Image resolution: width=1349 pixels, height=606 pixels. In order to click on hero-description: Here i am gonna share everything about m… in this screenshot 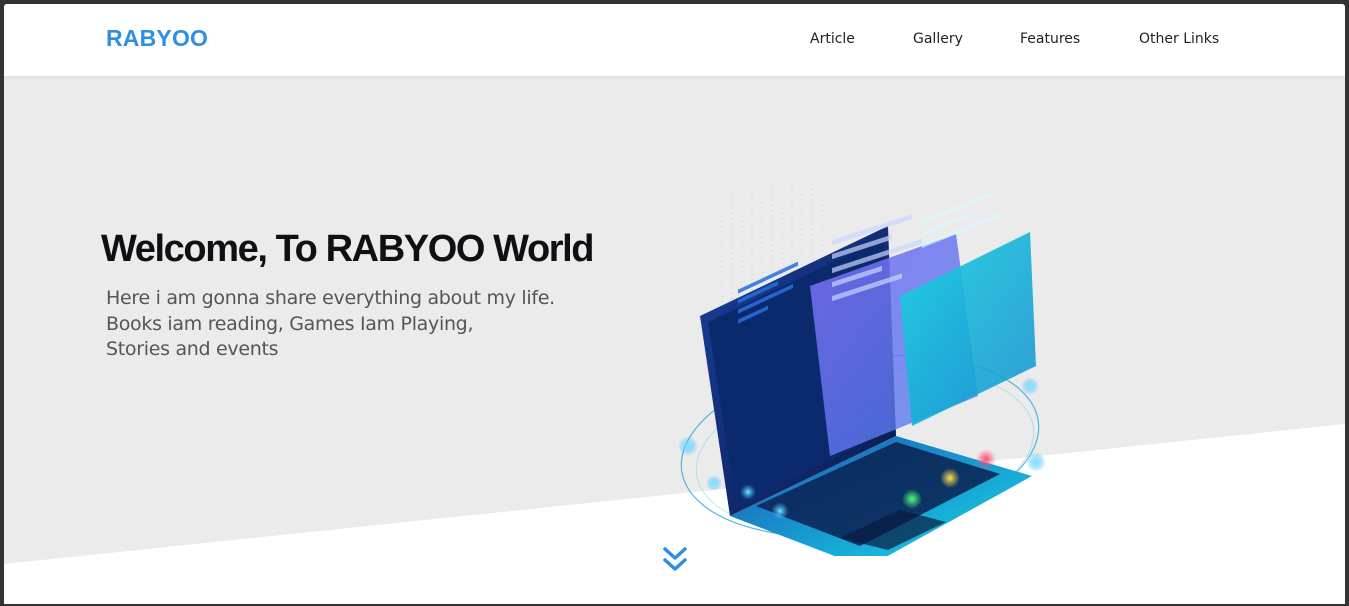, I will do `click(366, 324)`.